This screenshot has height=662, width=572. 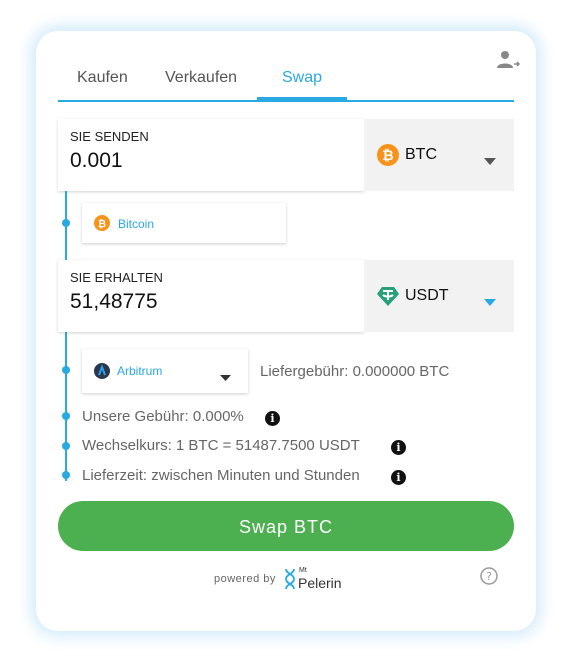 What do you see at coordinates (184, 223) in the screenshot?
I see `send-network-chip: ₿ Bitcoin` at bounding box center [184, 223].